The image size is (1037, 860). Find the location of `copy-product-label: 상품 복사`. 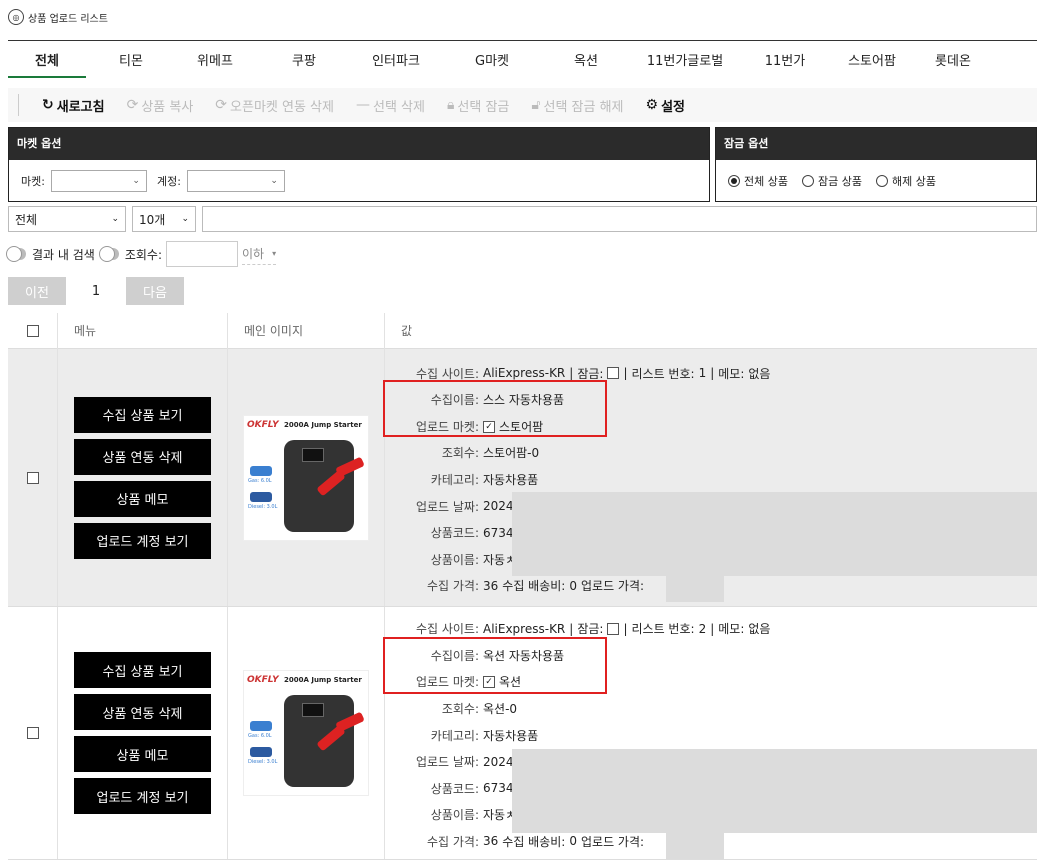

copy-product-label: 상품 복사 is located at coordinates (167, 107).